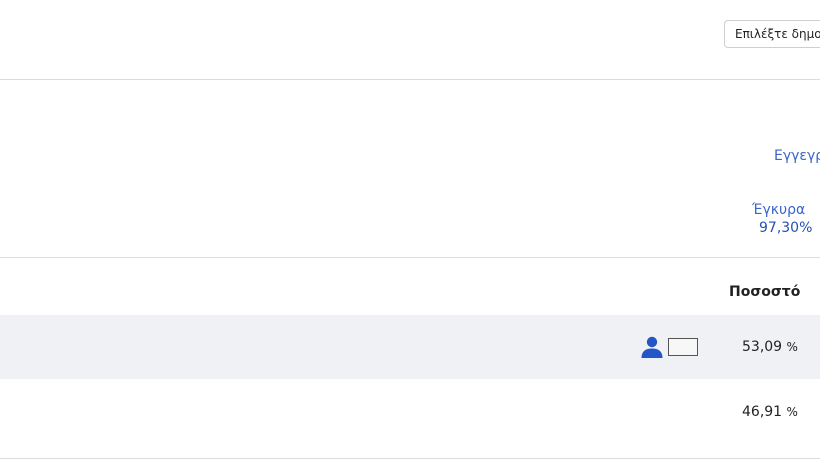 This screenshot has width=820, height=463. Describe the element at coordinates (786, 219) in the screenshot. I see `valid-stat: Έγκυρα 97,30%` at that location.